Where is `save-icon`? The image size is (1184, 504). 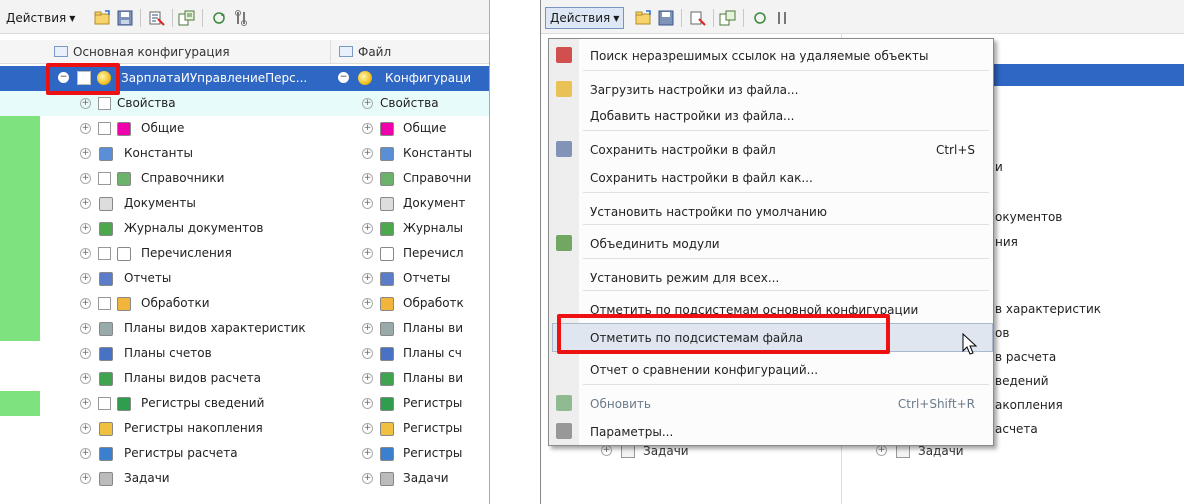 save-icon is located at coordinates (125, 18).